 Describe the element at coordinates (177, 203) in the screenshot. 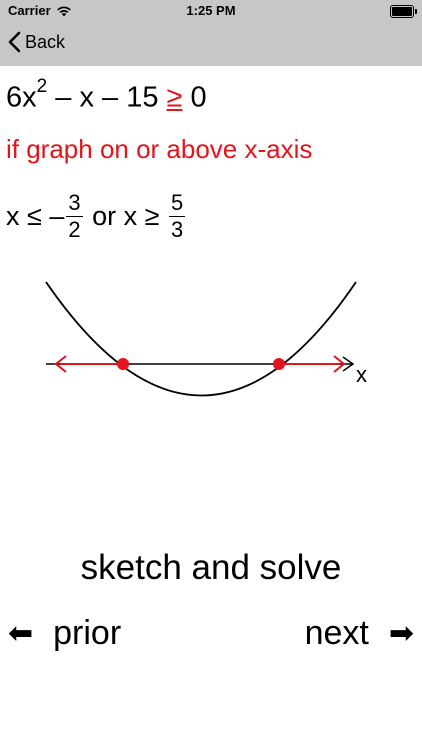

I see `right-numerator: 5` at that location.